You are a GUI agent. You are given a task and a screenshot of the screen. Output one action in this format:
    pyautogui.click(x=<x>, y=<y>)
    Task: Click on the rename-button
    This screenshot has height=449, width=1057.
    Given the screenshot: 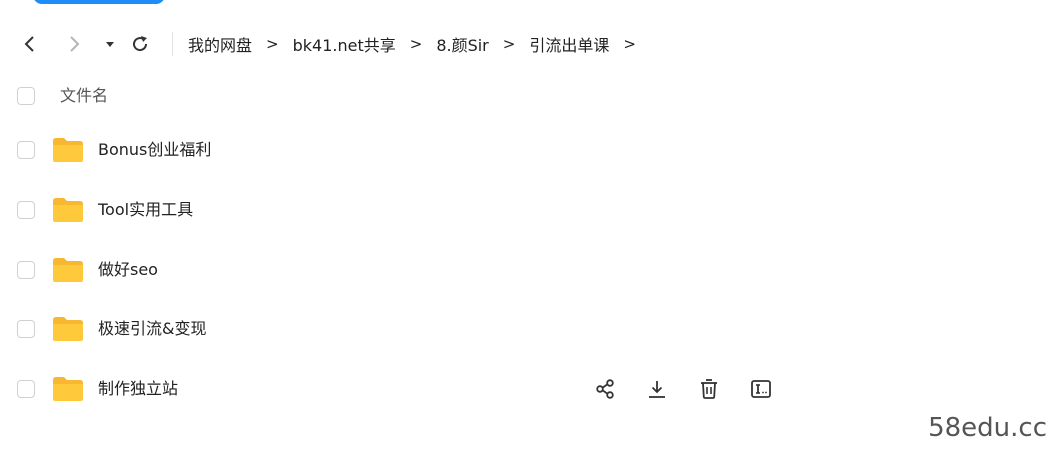 What is the action you would take?
    pyautogui.click(x=761, y=389)
    